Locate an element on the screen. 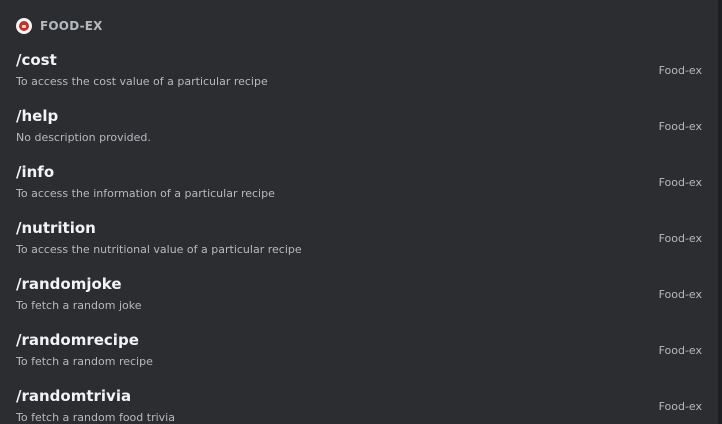  command-item-help: /help No description provided. Food-ex is located at coordinates (359, 128).